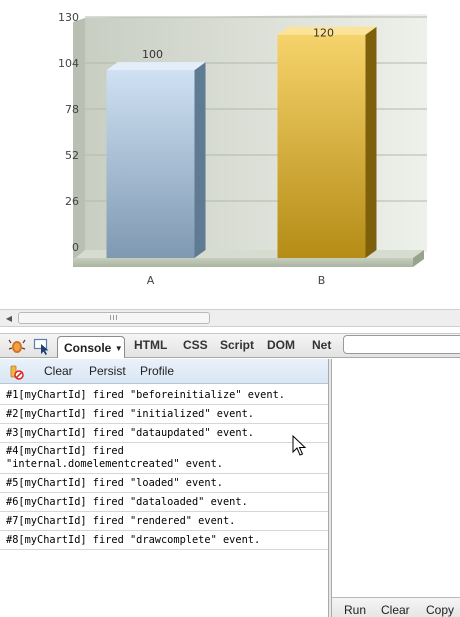  Describe the element at coordinates (16, 372) in the screenshot. I see `clear-console-icon` at that location.